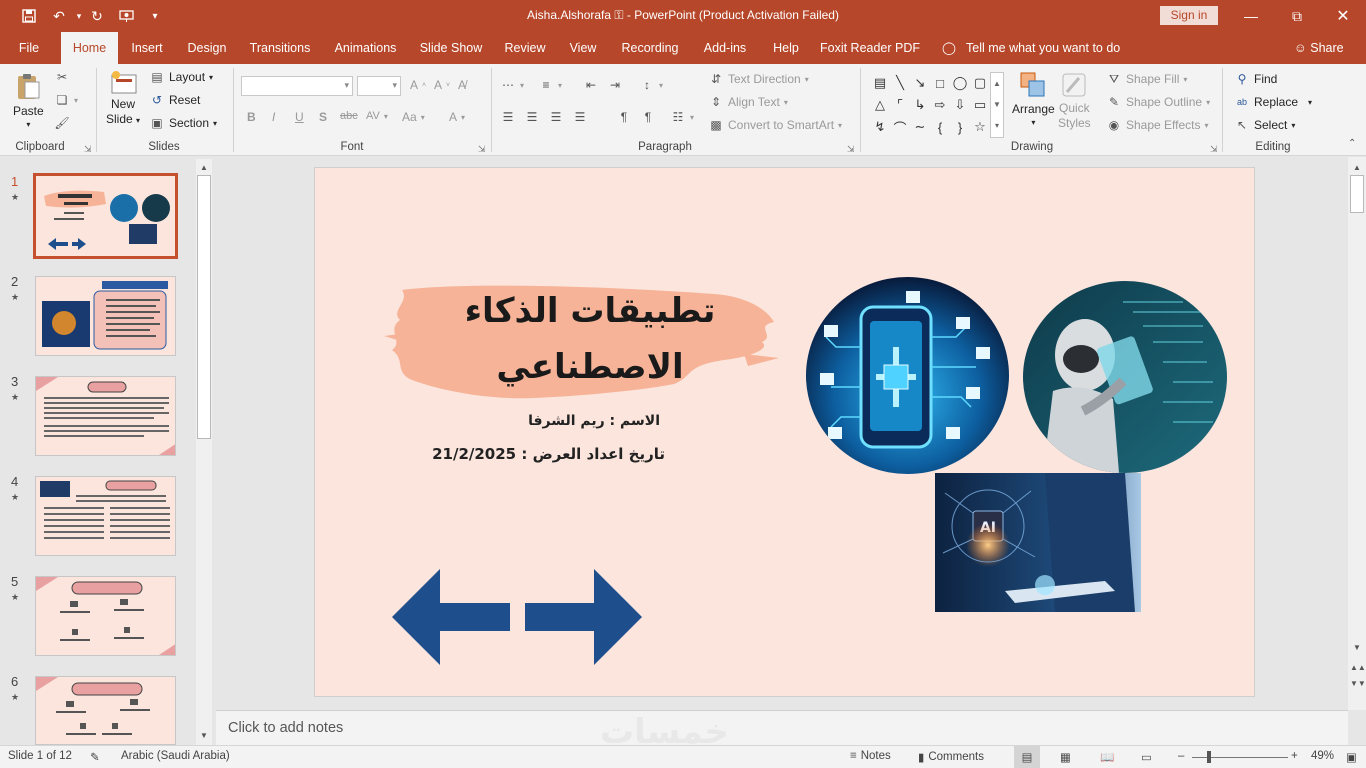  I want to click on normal-view-button: ▤, so click(1027, 757).